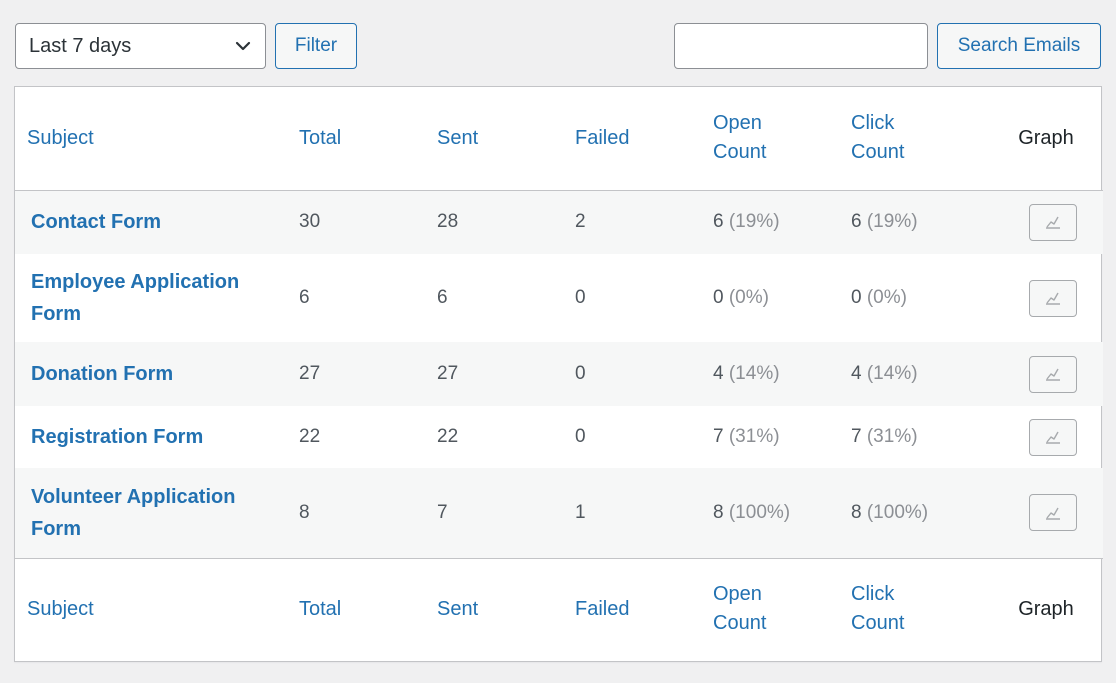 This screenshot has height=683, width=1116. Describe the element at coordinates (580, 222) in the screenshot. I see `failed-cell: 2` at that location.